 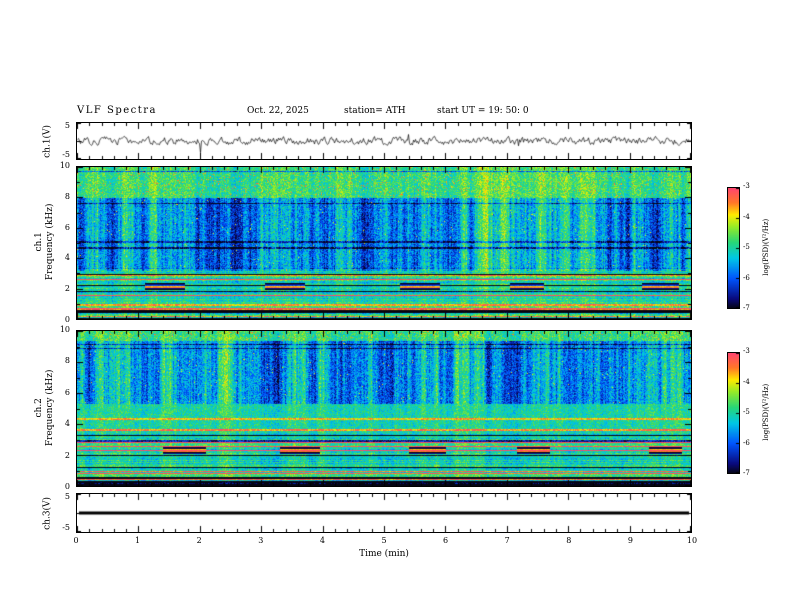 What do you see at coordinates (67, 196) in the screenshot?
I see `spec1-y-tick-label: 8` at bounding box center [67, 196].